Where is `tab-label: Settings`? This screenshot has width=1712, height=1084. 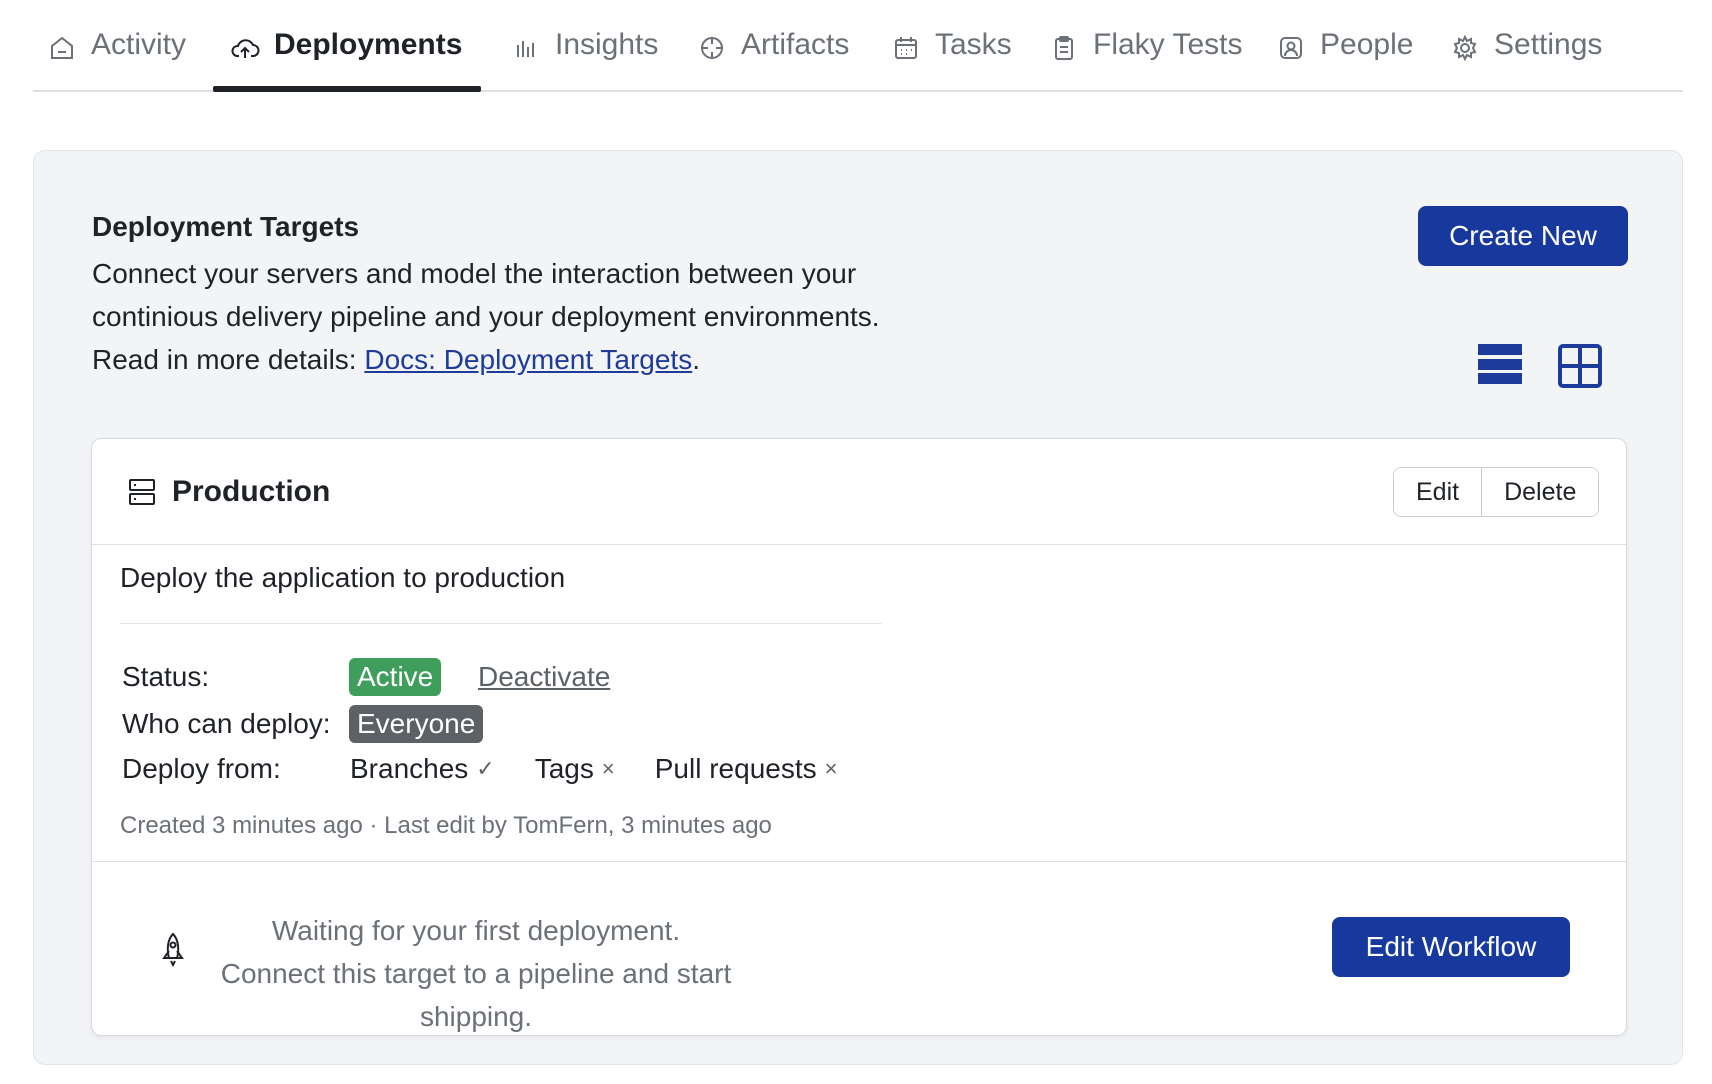 tab-label: Settings is located at coordinates (1548, 44).